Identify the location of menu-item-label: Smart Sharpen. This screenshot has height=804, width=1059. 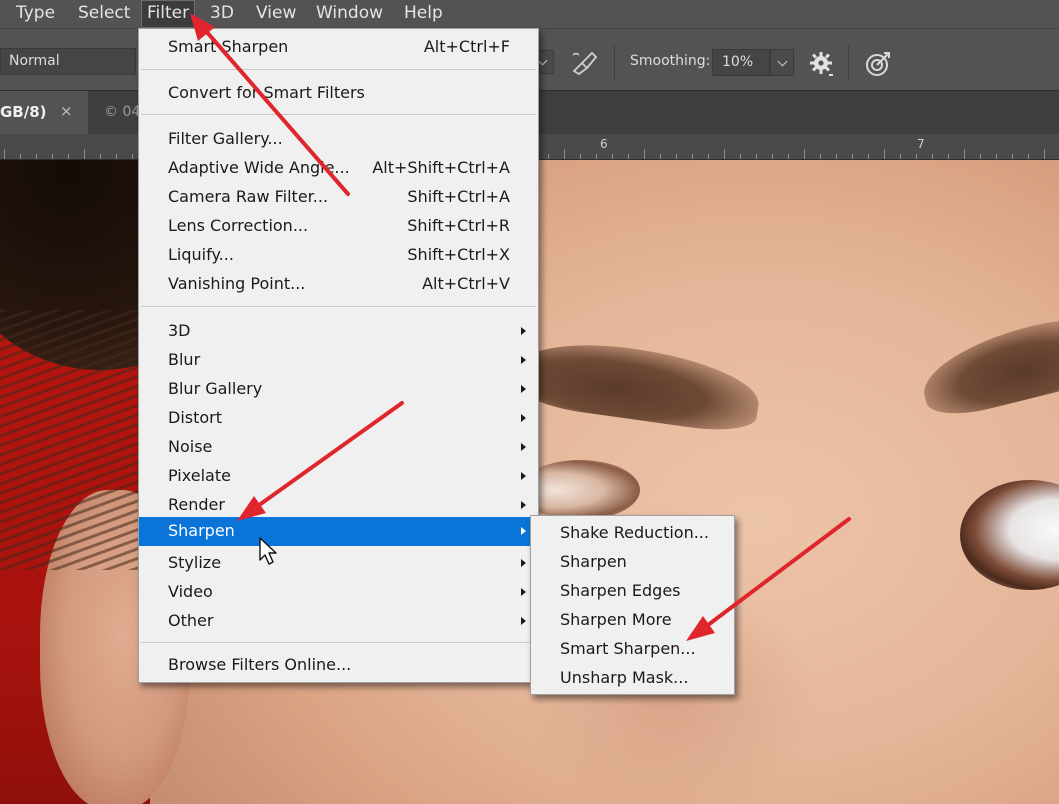
(228, 46).